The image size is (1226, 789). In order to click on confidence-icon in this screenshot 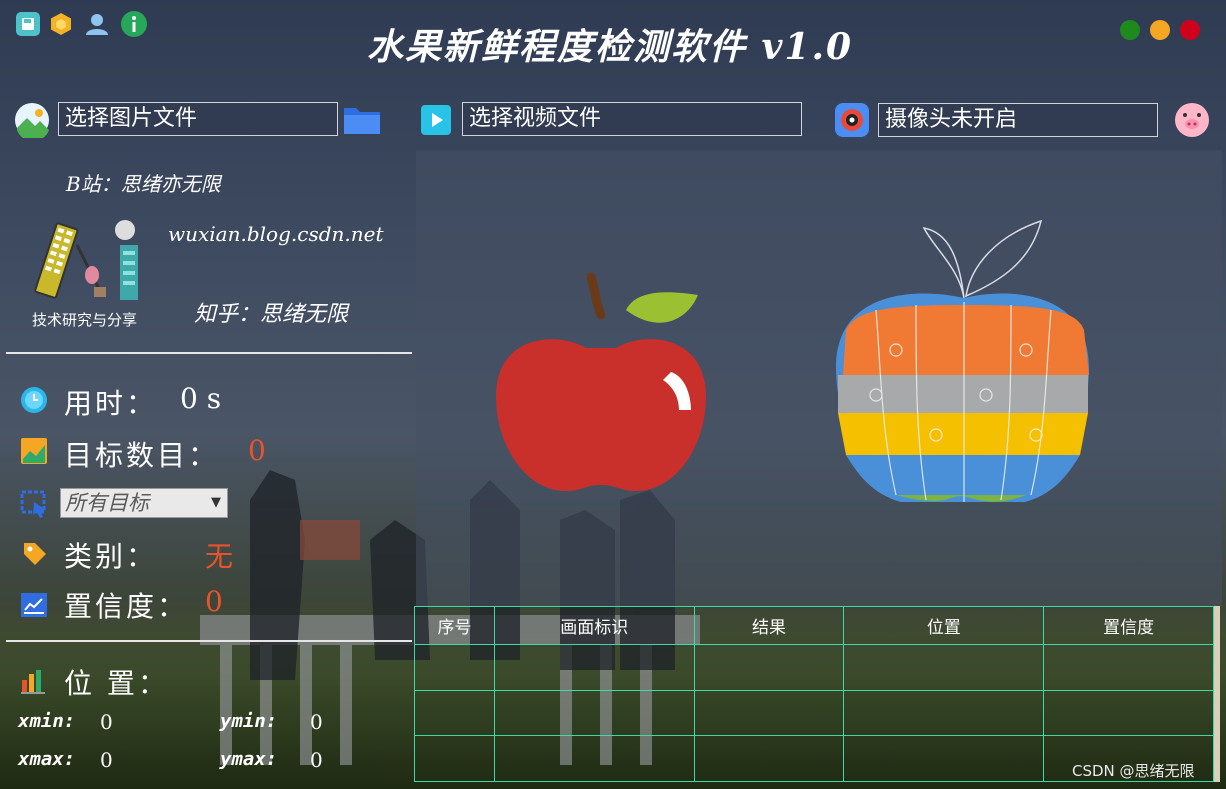, I will do `click(34, 605)`.